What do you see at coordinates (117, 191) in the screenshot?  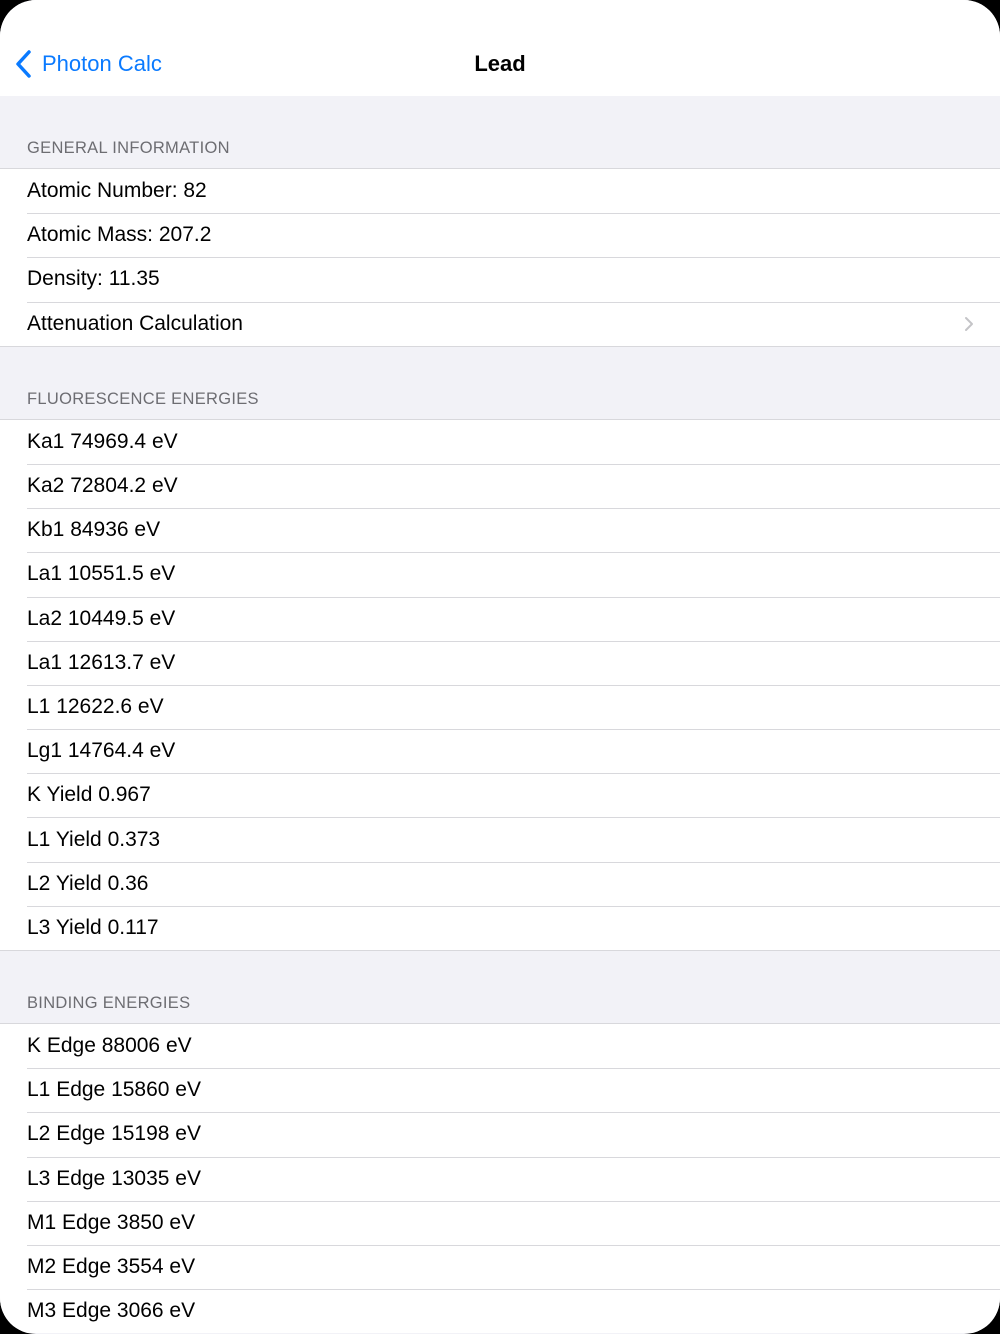 I see `list-item-atomic-number: Atomic Number: 82` at bounding box center [117, 191].